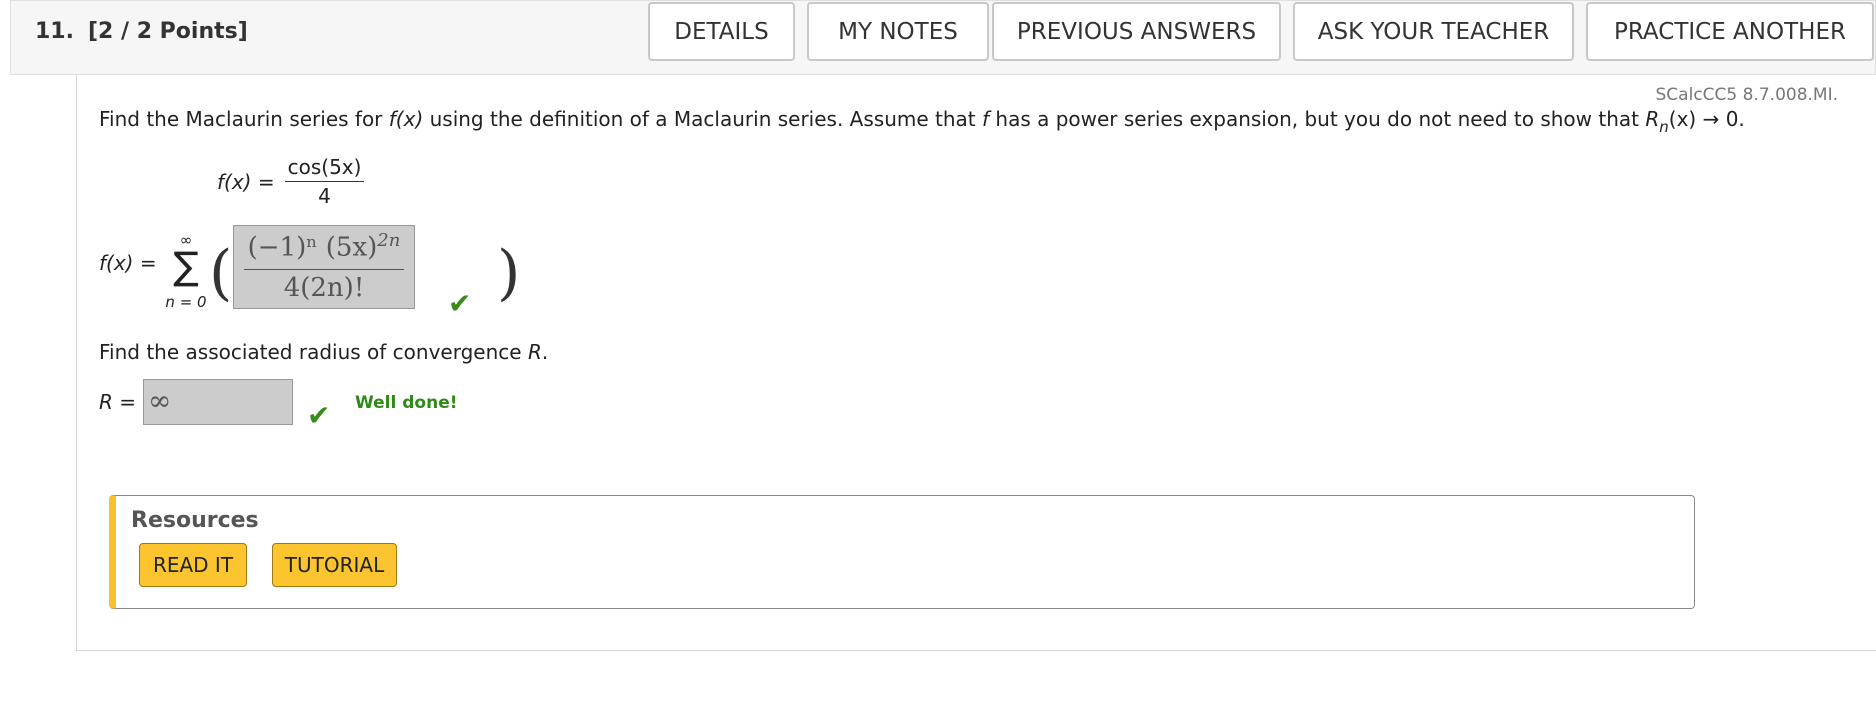 This screenshot has height=715, width=1876. Describe the element at coordinates (324, 267) in the screenshot. I see `series-answer-box: (−1)ⁿ (5x)2n 4(2n)!` at that location.